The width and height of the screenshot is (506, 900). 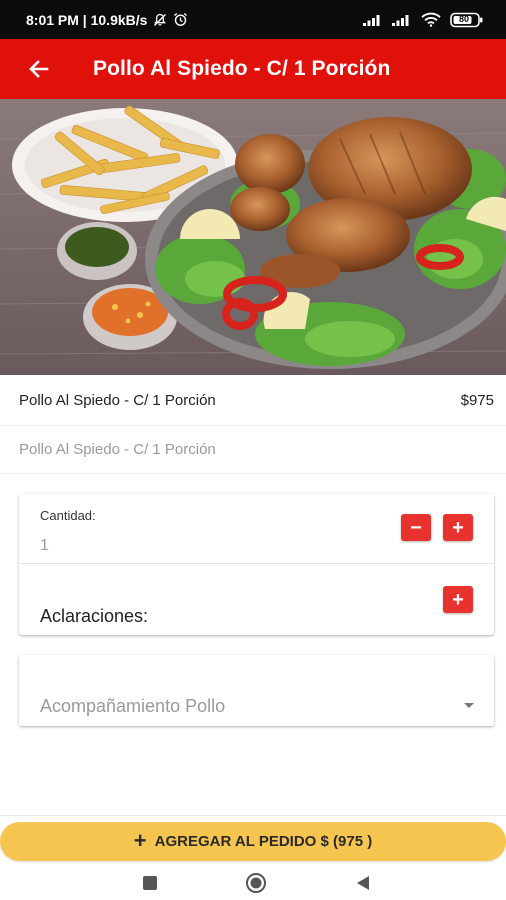 What do you see at coordinates (469, 705) in the screenshot?
I see `caret-down-icon` at bounding box center [469, 705].